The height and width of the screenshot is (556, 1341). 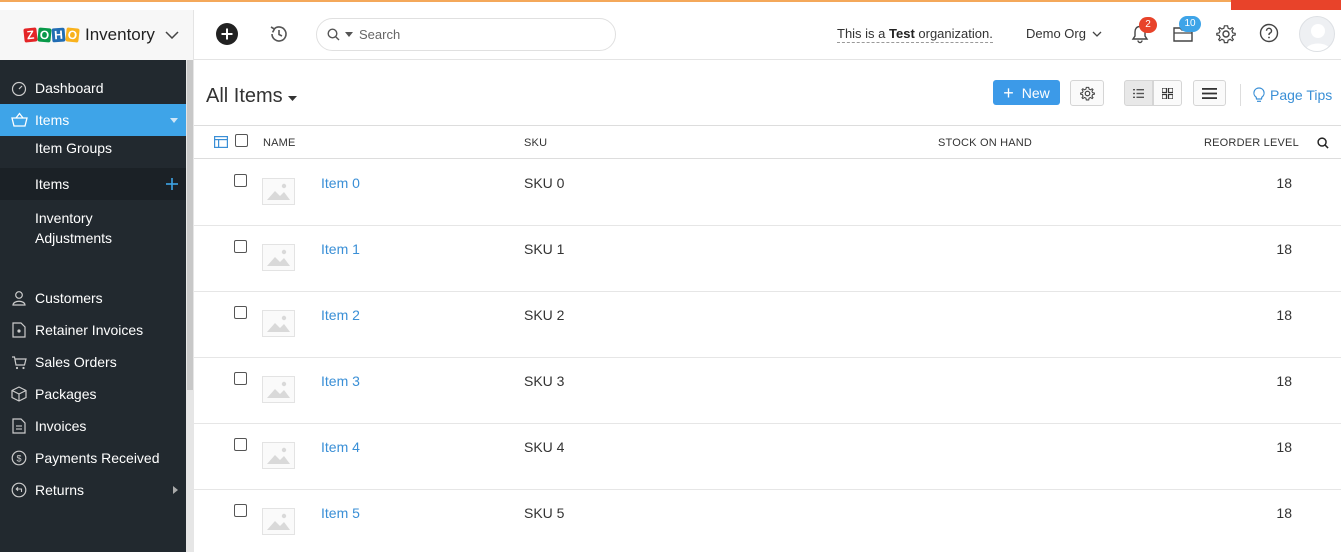 What do you see at coordinates (902, 33) in the screenshot?
I see `test-org-word: Test` at bounding box center [902, 33].